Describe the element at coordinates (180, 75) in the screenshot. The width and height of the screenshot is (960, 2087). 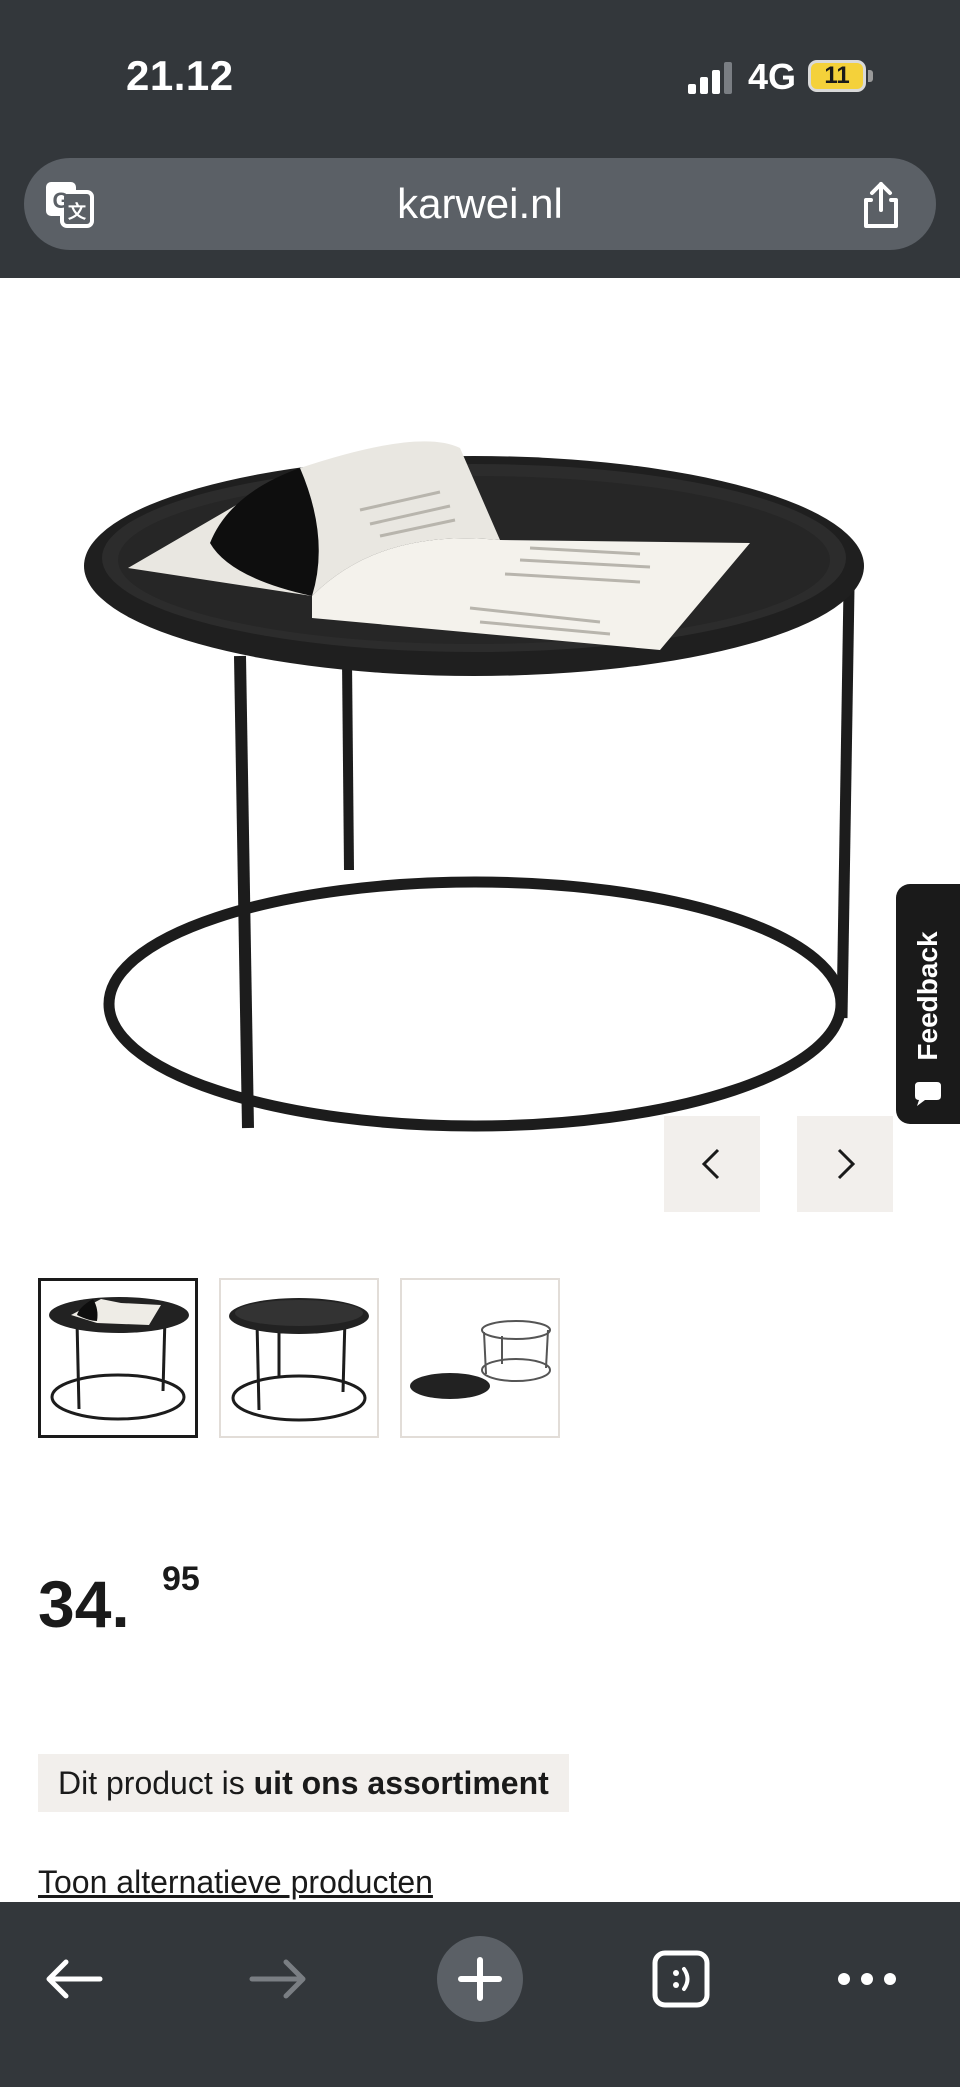
I see `status-time: 21.12` at that location.